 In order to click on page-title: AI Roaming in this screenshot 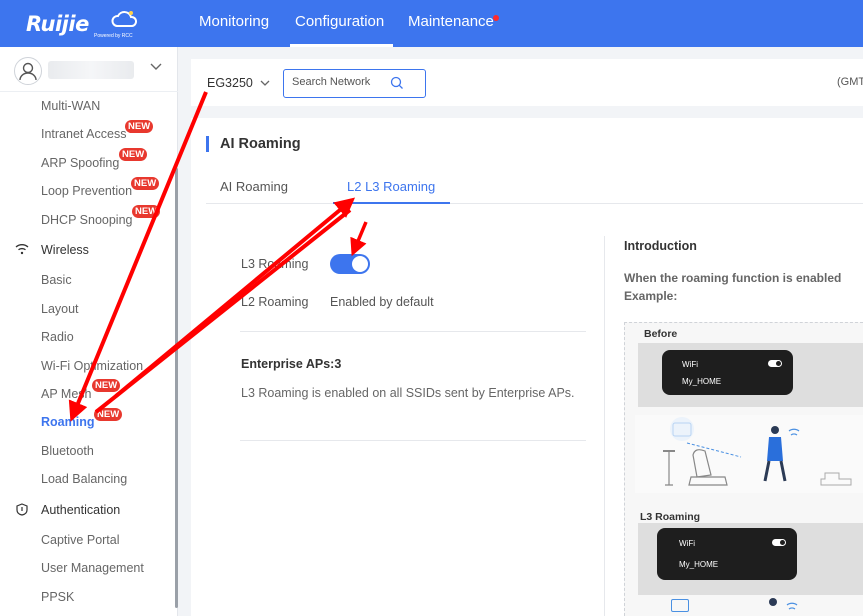, I will do `click(260, 144)`.